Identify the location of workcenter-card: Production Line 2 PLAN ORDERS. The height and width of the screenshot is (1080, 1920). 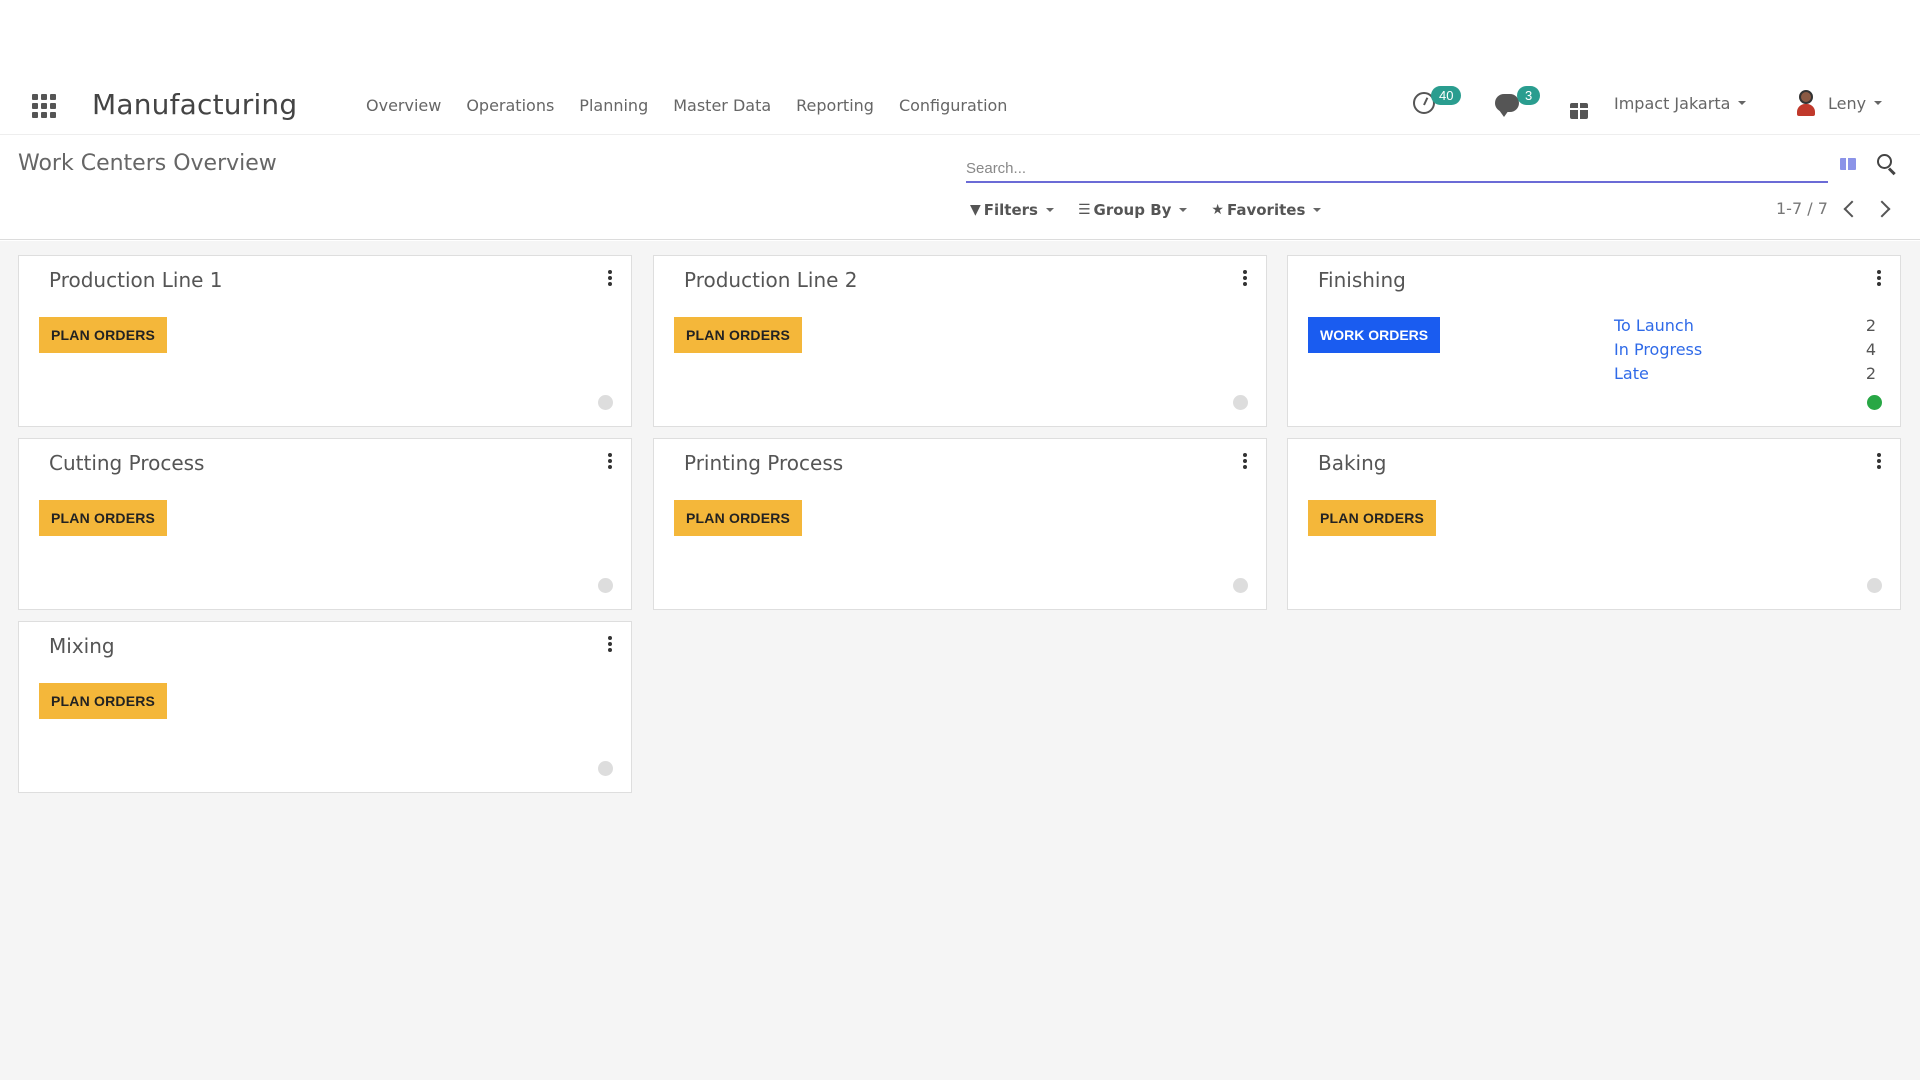
(960, 341).